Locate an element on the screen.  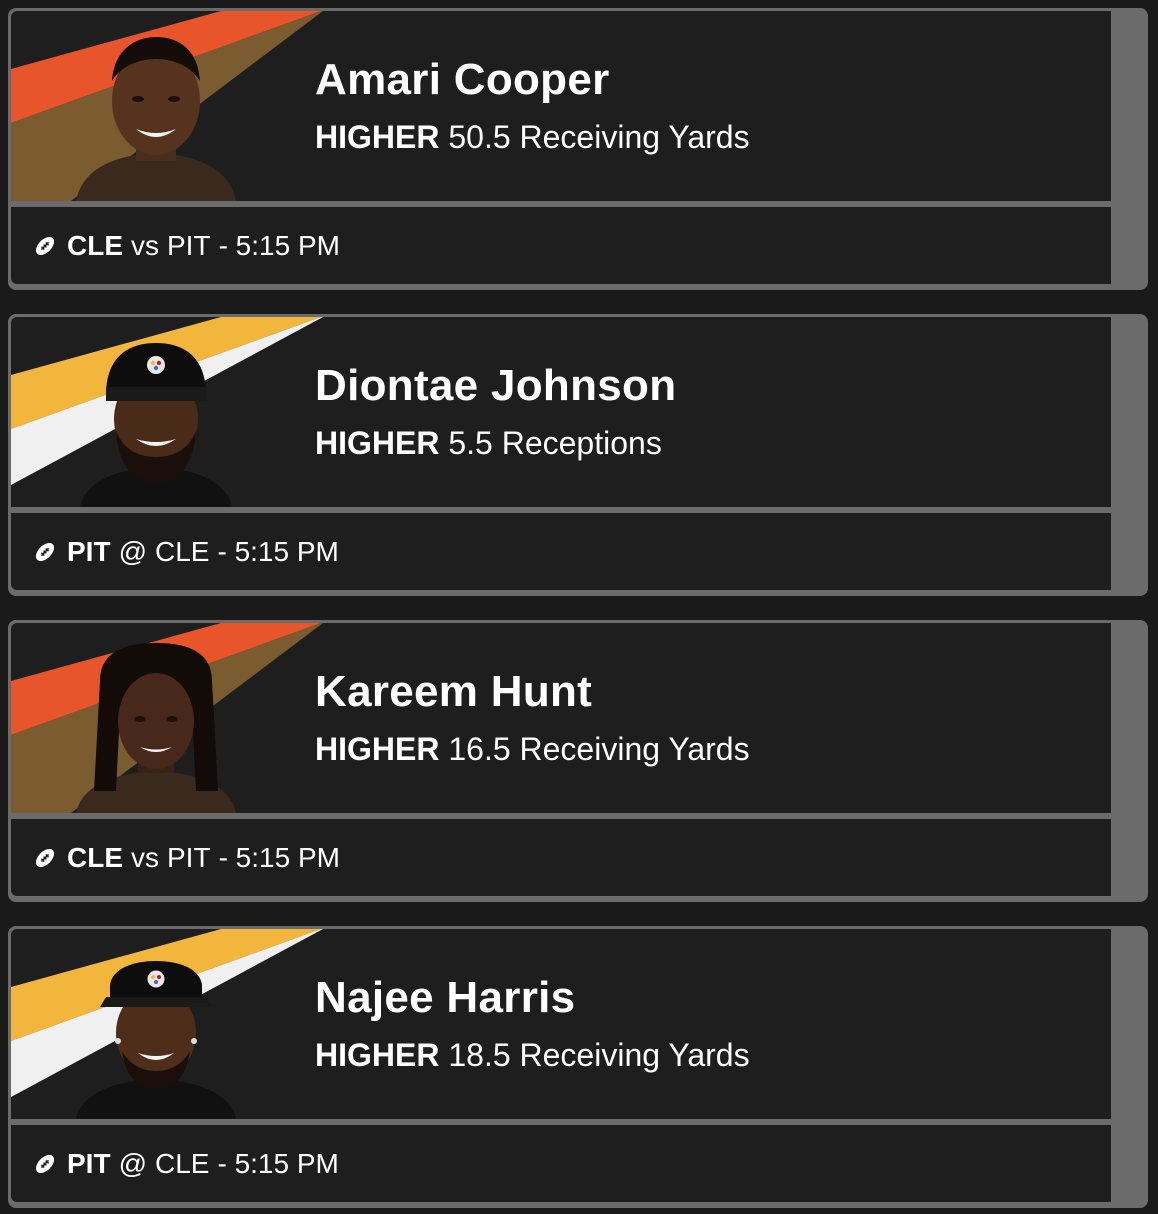
player-header: Kareem Hunt HIGHER 16.5 Receiving Yards is located at coordinates (561, 718).